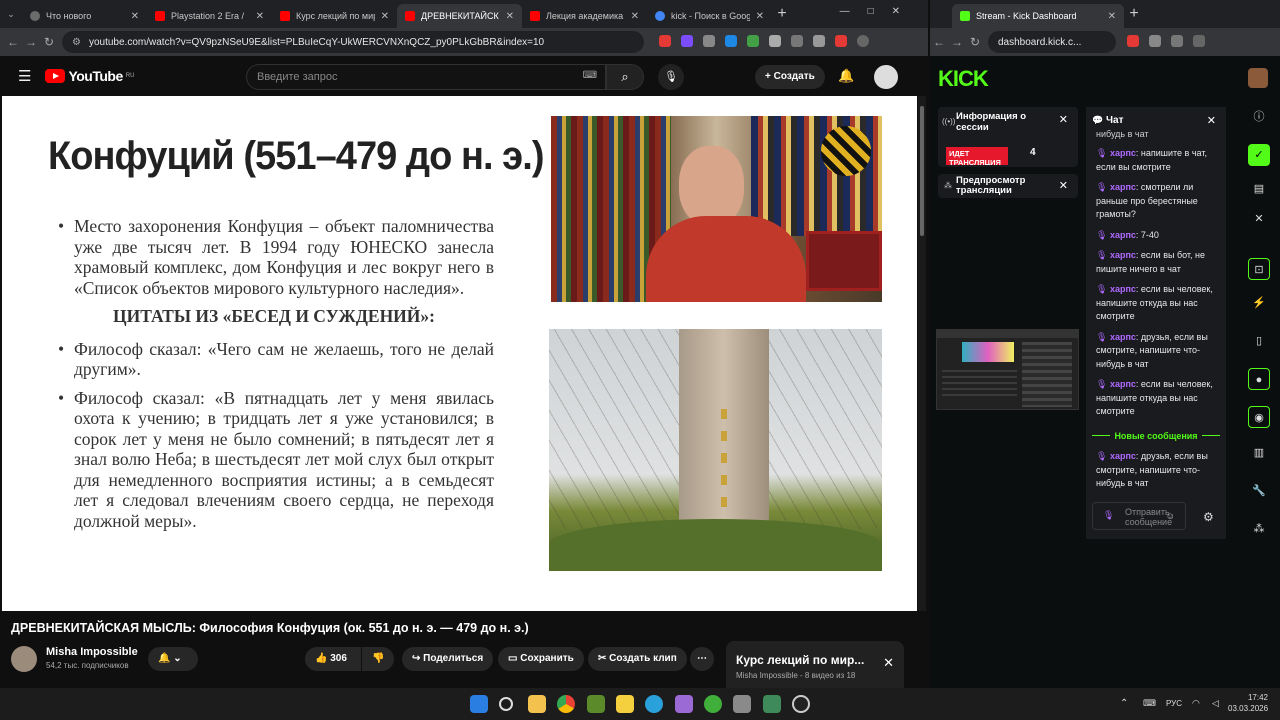 The width and height of the screenshot is (1280, 720). I want to click on create-button: + Создать, so click(790, 77).